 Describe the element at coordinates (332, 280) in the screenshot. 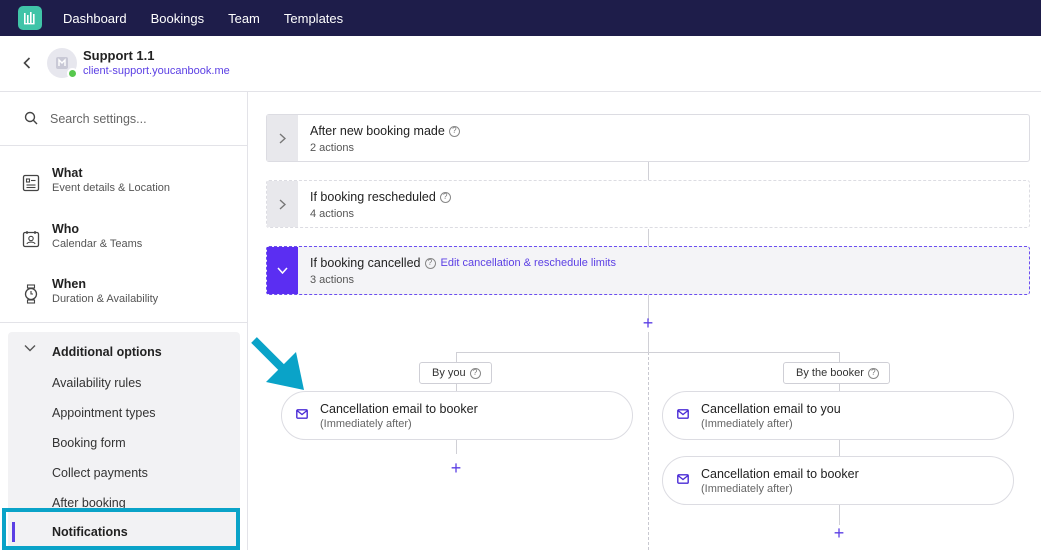

I see `trigger-actions-count: 3 actions` at that location.